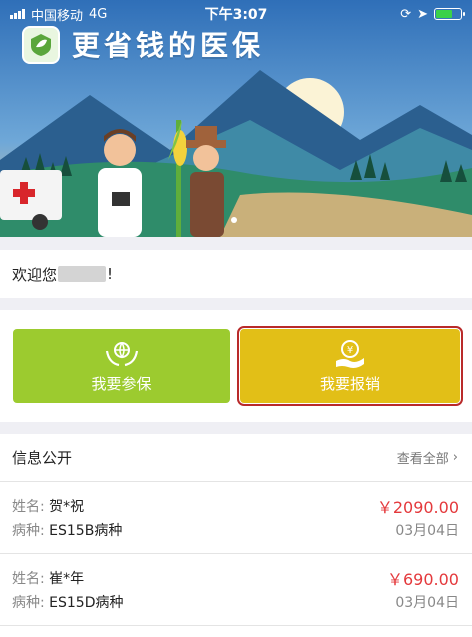 The width and height of the screenshot is (472, 637). Describe the element at coordinates (236, 518) in the screenshot. I see `list-item: 姓名: 贺*祝 ￥2090.00 病种: ES15B病种 03月04日` at that location.